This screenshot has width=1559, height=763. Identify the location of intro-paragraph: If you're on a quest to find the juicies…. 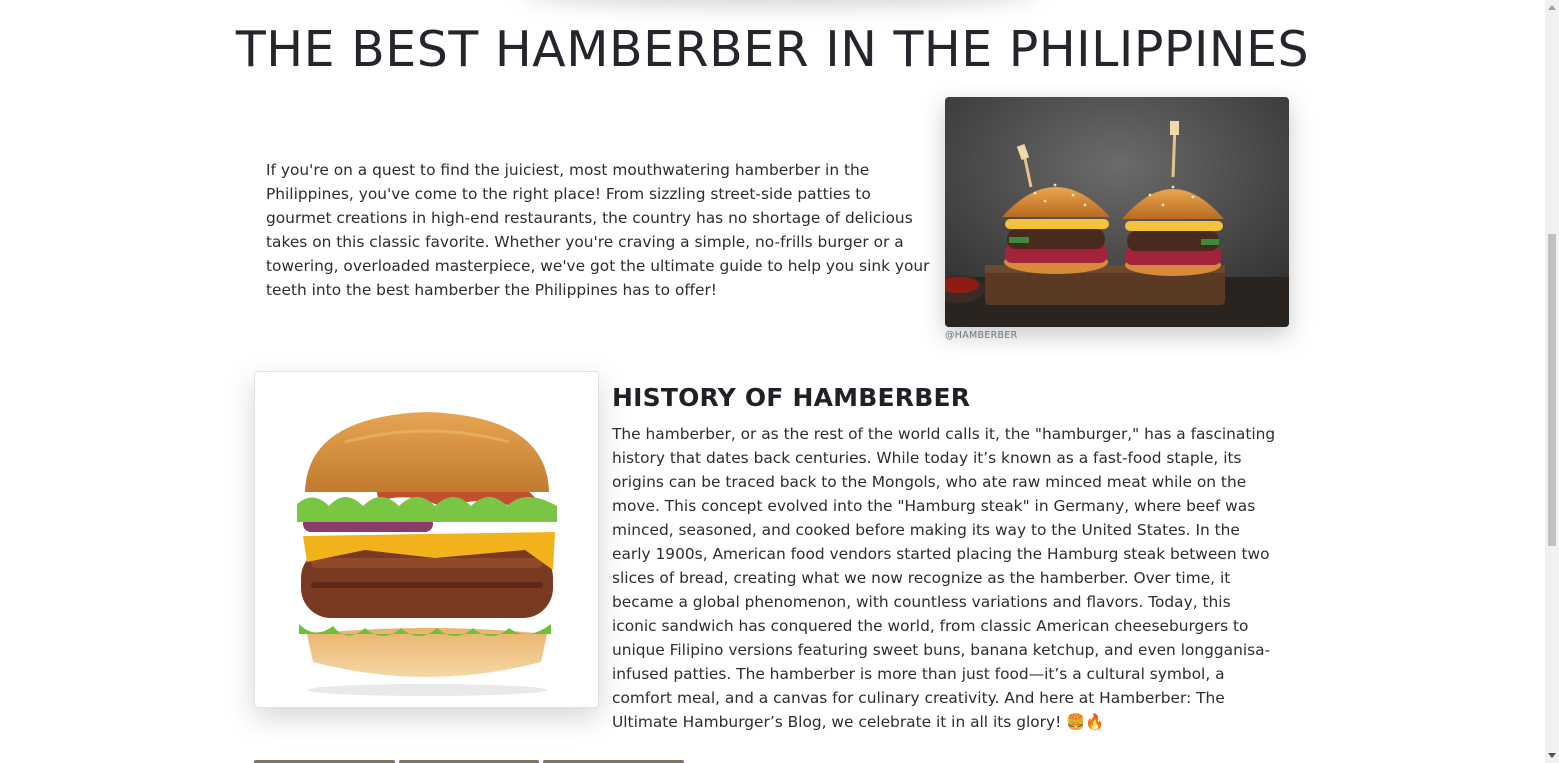
(598, 230).